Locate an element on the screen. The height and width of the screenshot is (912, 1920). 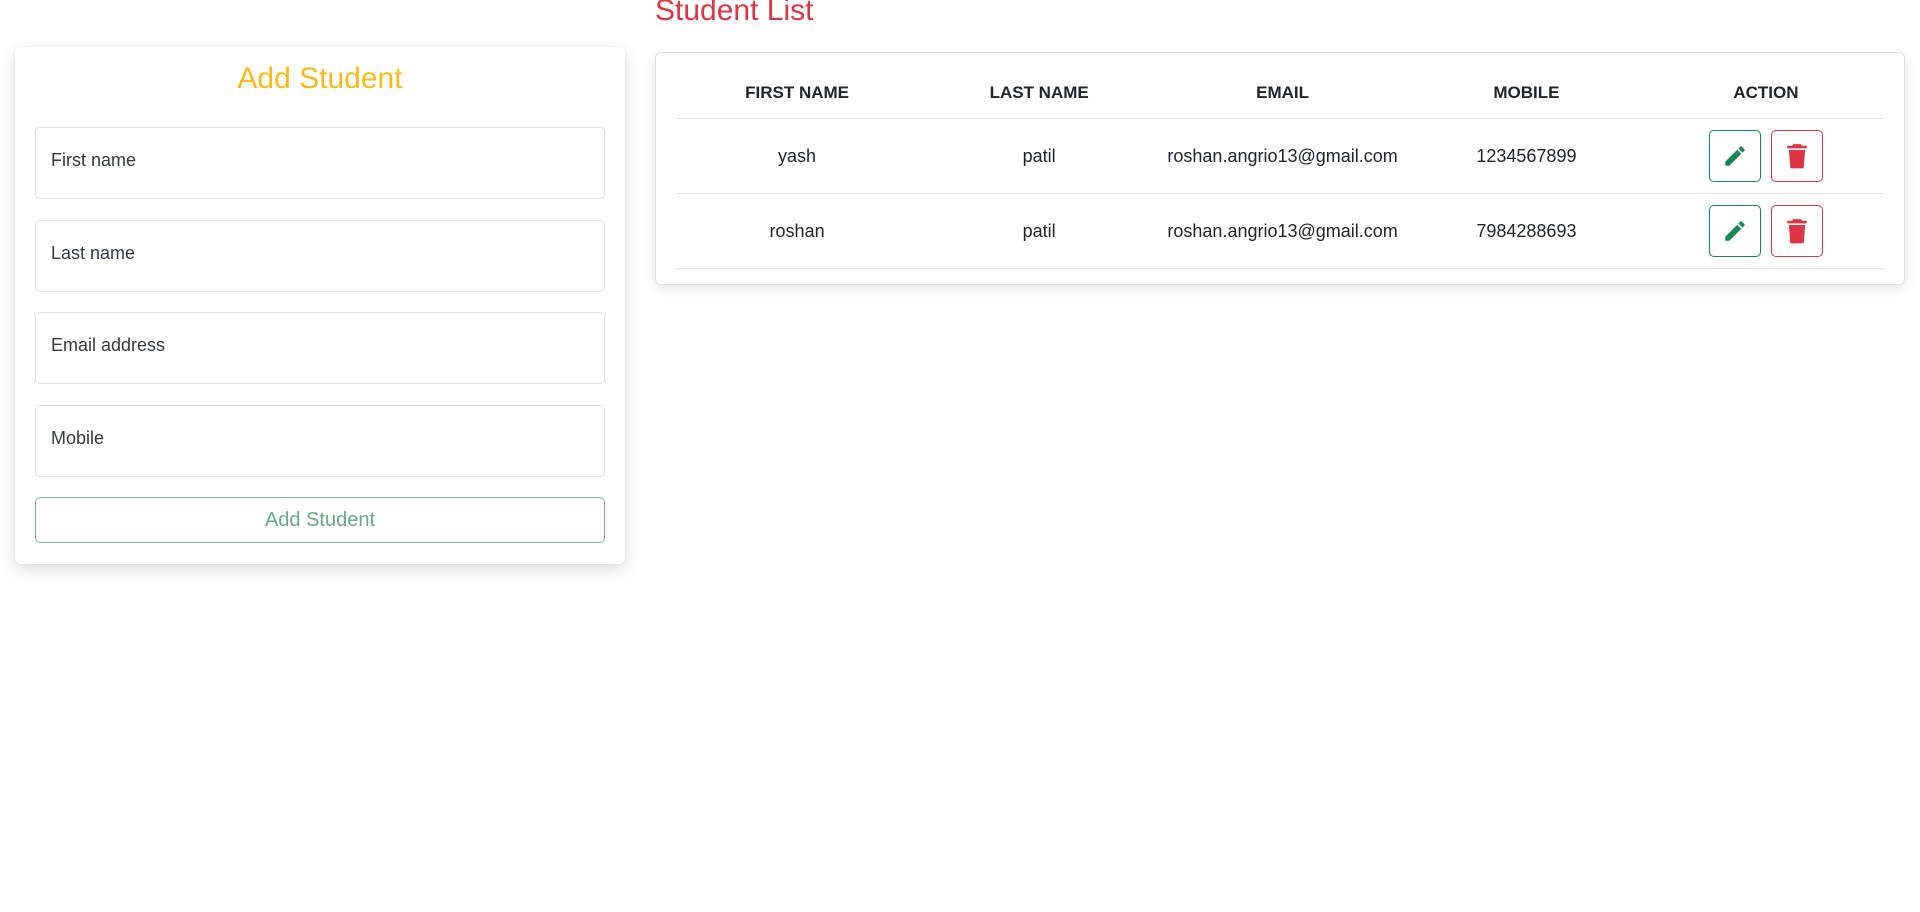
column-header-action: ACTION is located at coordinates (1765, 93).